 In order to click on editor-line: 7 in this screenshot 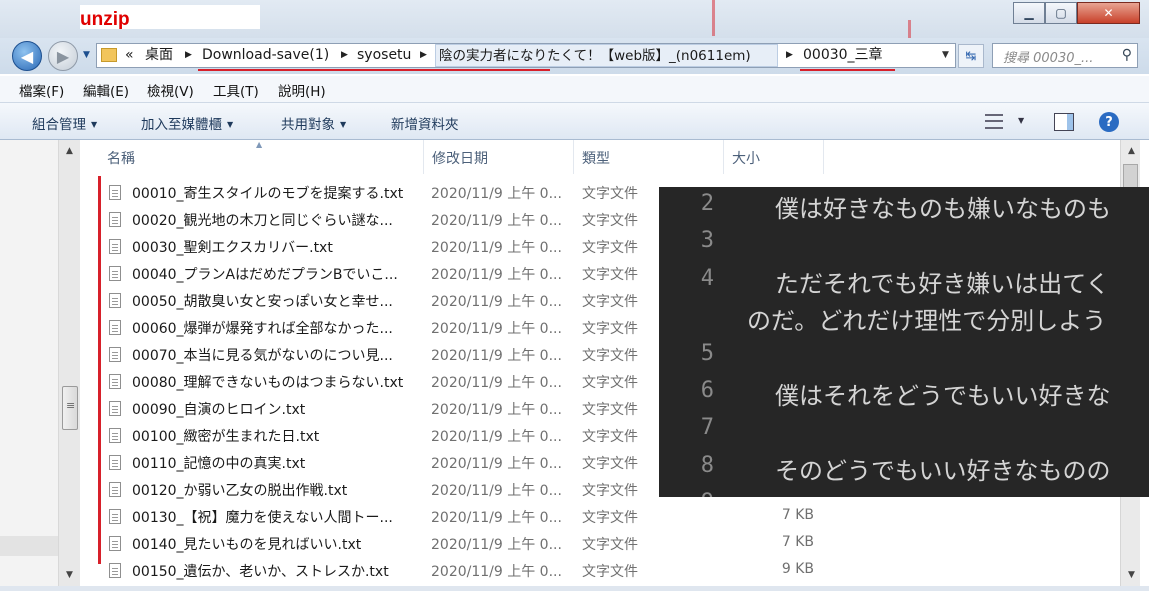, I will do `click(904, 431)`.